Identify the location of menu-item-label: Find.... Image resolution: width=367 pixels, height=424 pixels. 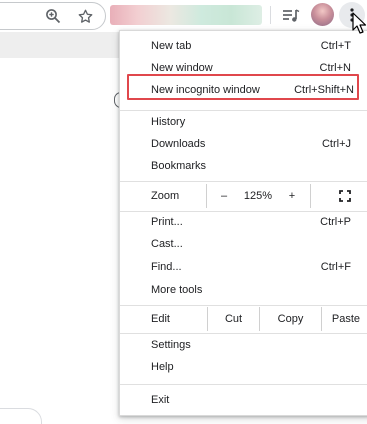
(166, 267).